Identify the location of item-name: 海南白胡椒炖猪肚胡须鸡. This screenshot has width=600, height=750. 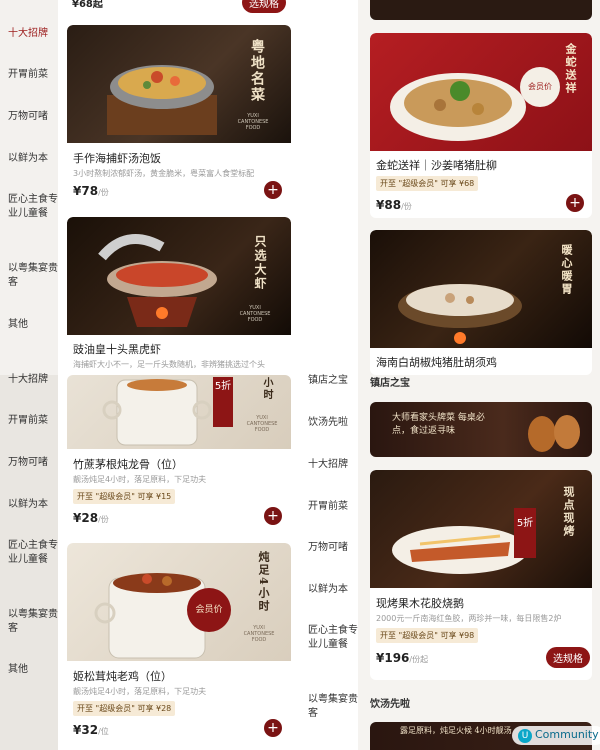
(436, 362).